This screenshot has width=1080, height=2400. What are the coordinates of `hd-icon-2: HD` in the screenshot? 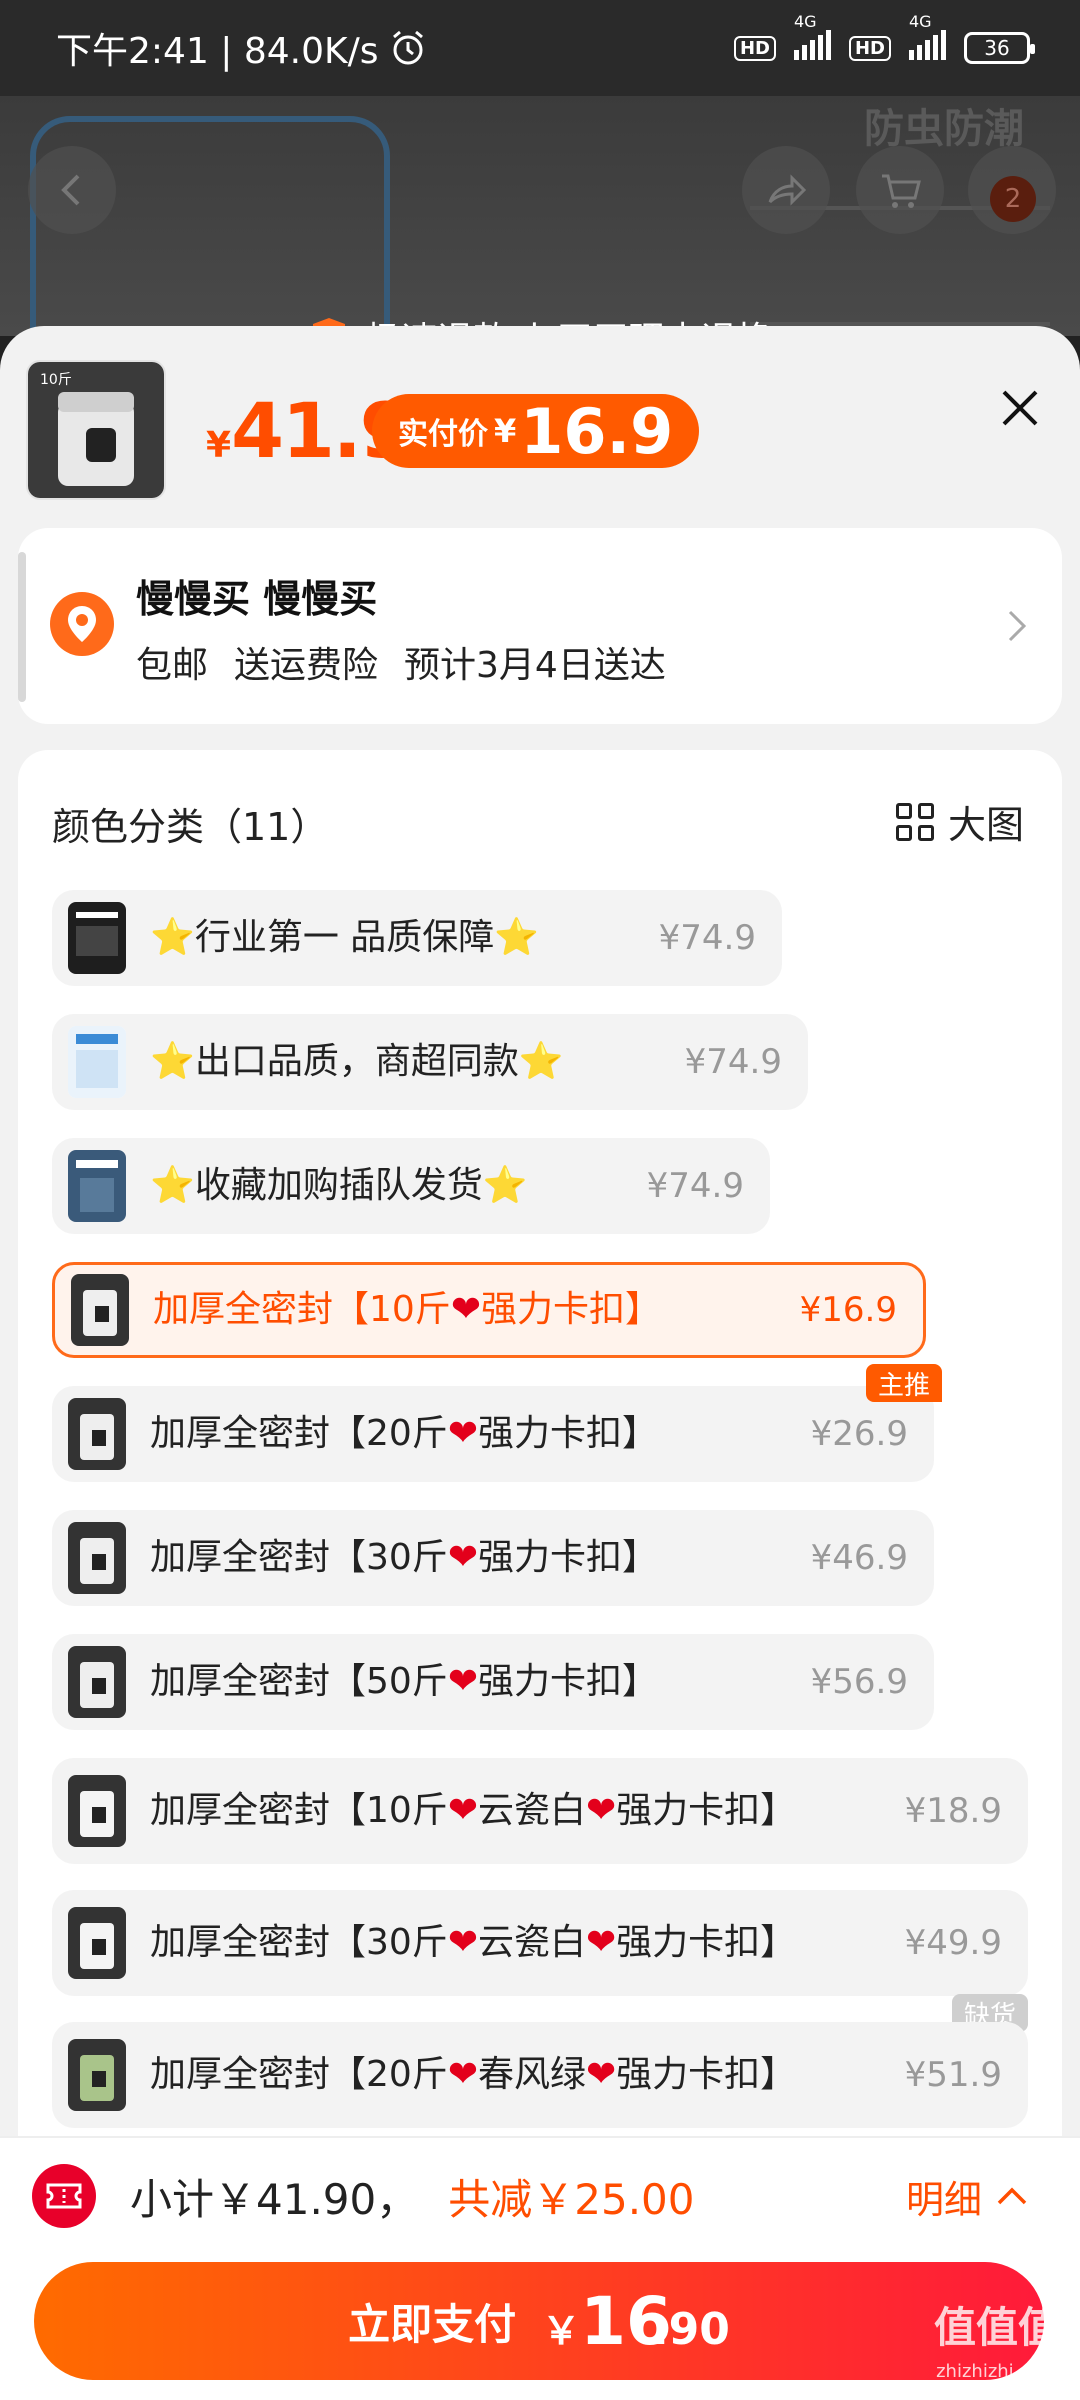 It's located at (869, 48).